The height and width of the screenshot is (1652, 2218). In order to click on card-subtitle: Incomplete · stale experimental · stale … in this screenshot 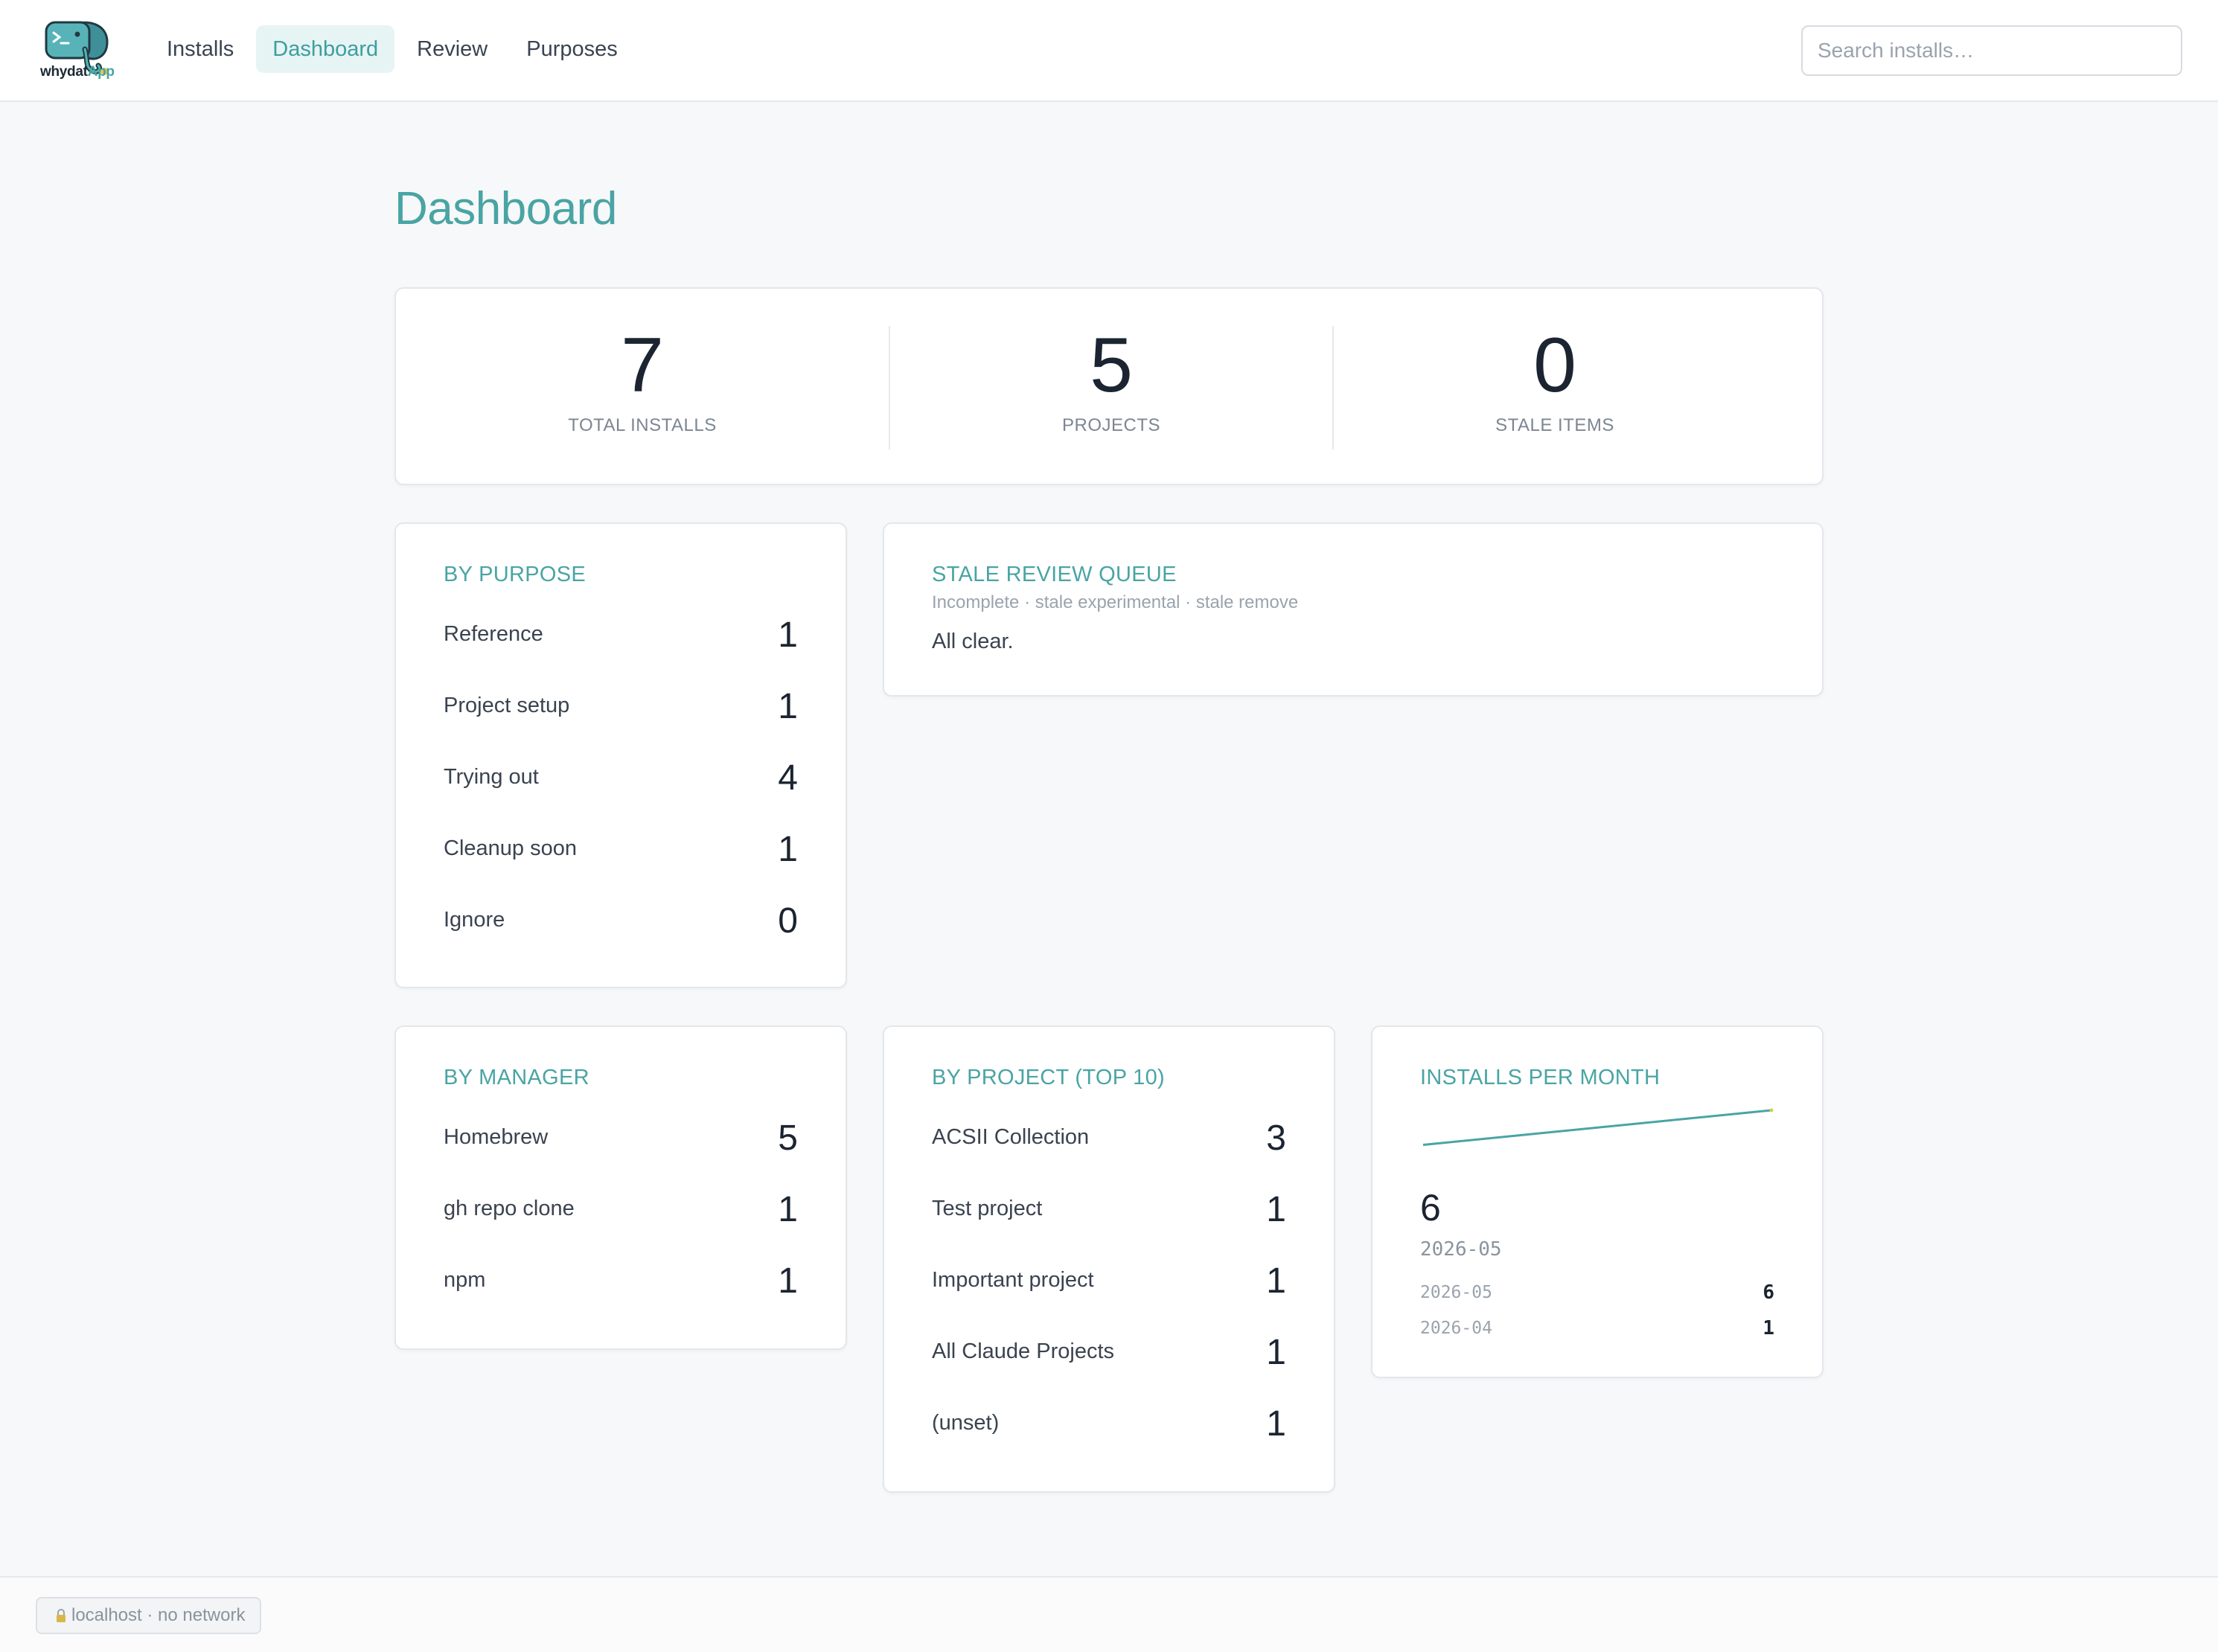, I will do `click(1115, 602)`.